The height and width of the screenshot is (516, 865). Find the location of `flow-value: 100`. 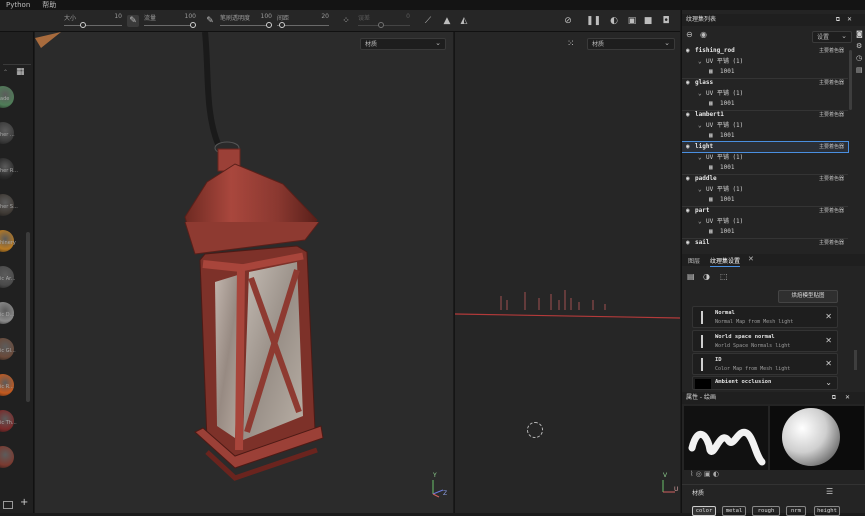

flow-value: 100 is located at coordinates (190, 16).